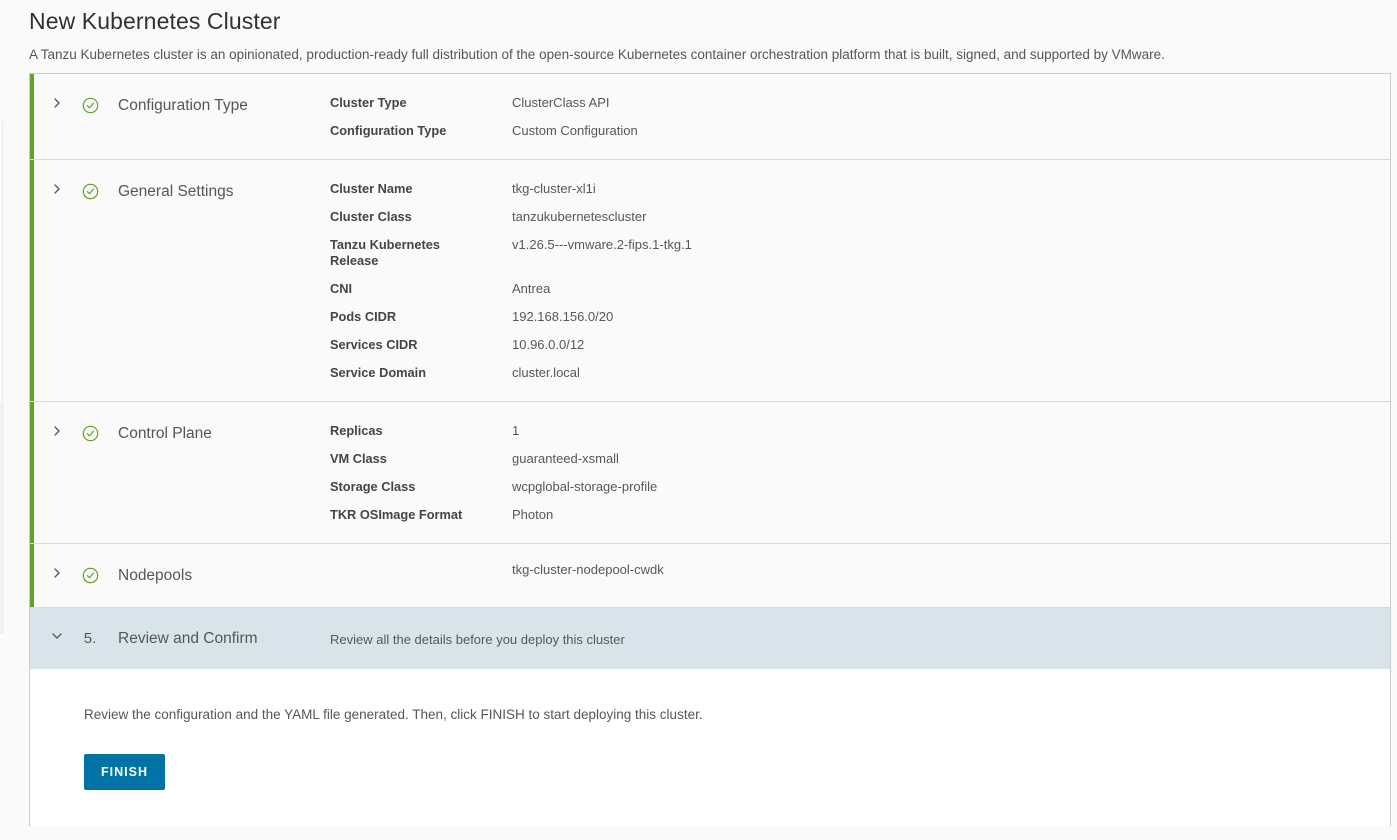 Image resolution: width=1397 pixels, height=840 pixels. I want to click on summary-field: TKR OSImage Format Photon, so click(860, 515).